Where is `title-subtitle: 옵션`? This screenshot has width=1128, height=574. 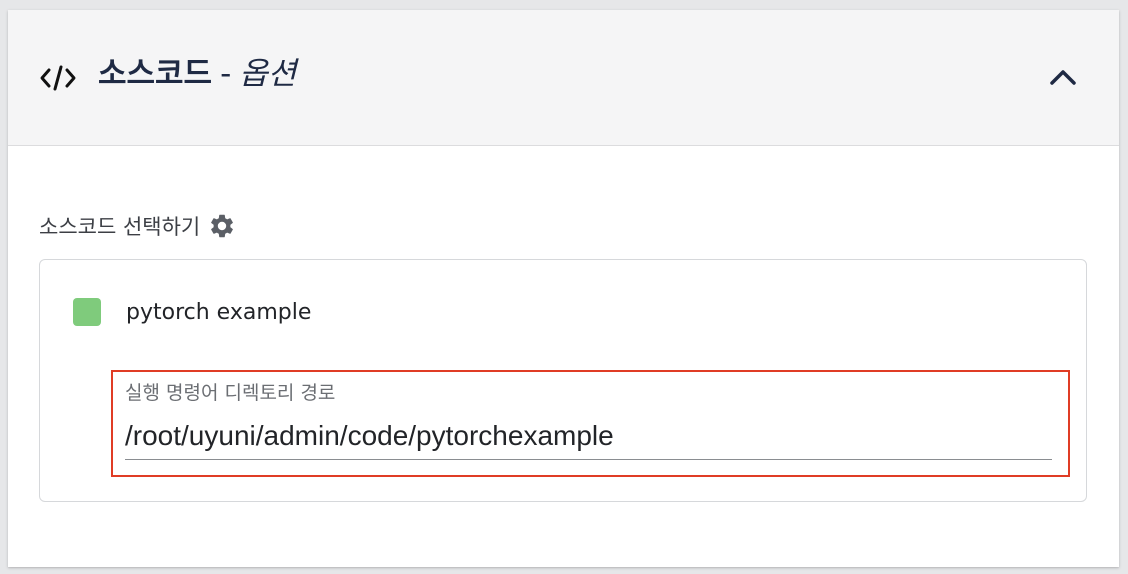
title-subtitle: 옵션 is located at coordinates (268, 74).